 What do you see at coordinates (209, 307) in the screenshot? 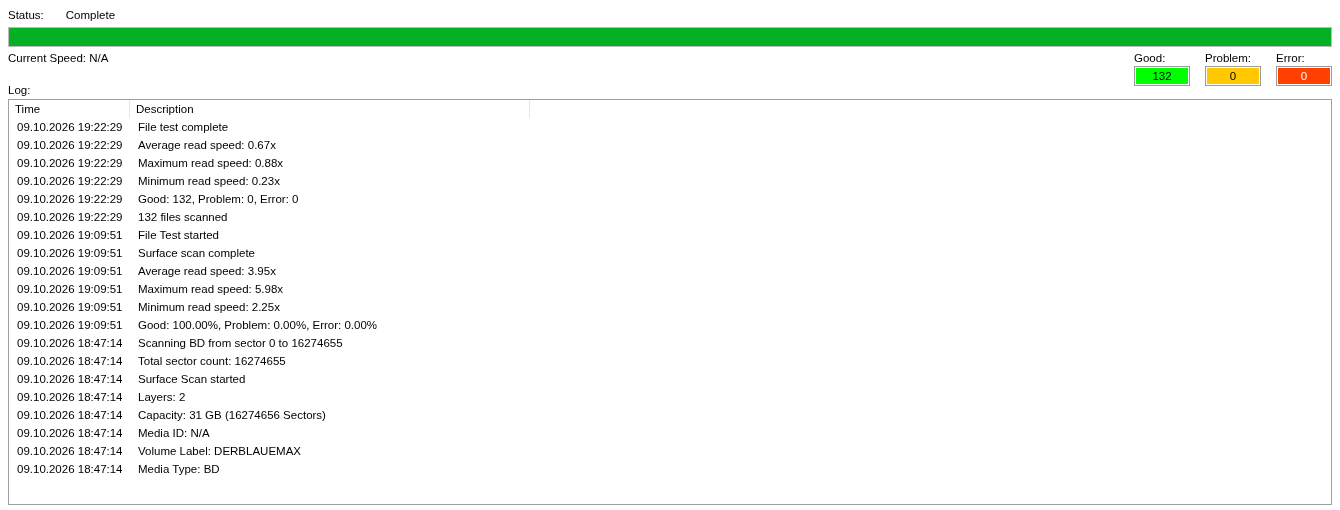
I see `table-cell-text: Minimum read speed: 2.25x` at bounding box center [209, 307].